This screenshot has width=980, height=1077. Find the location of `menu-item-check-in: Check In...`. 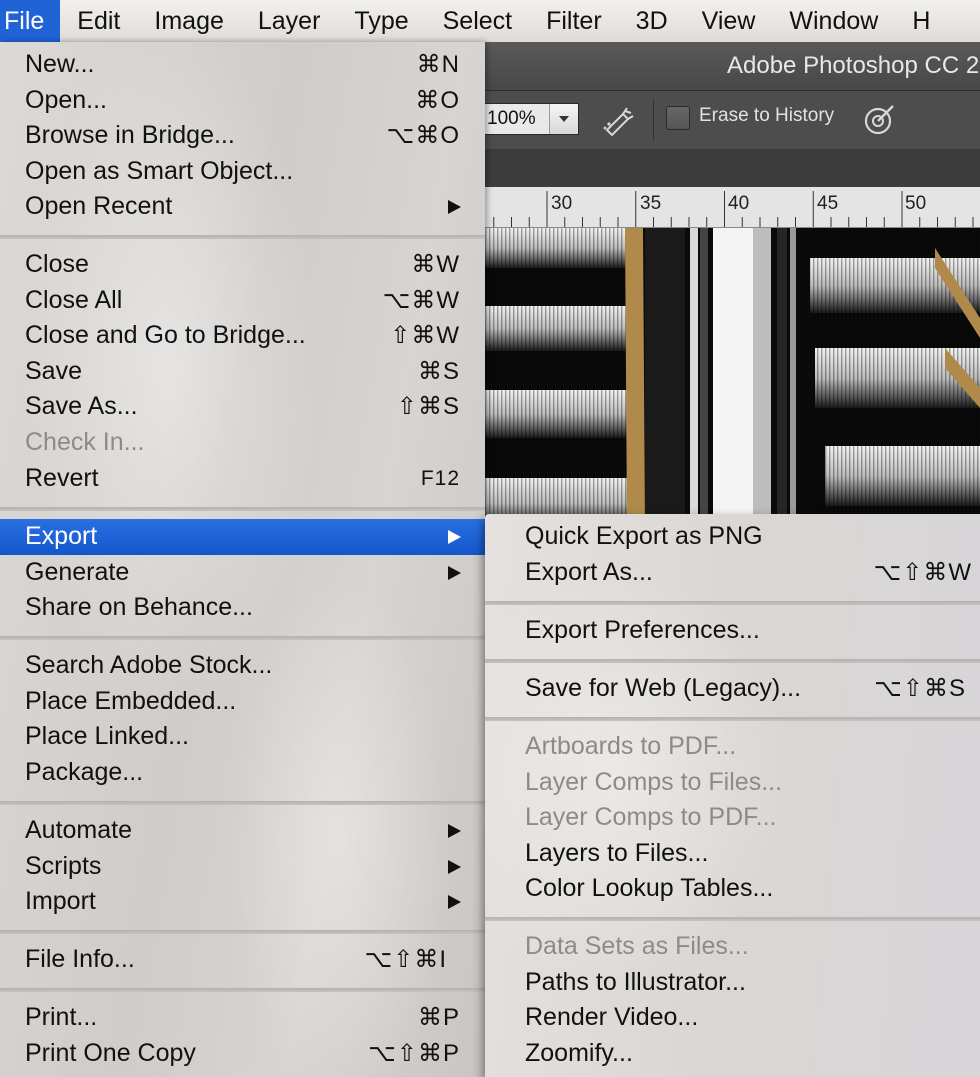

menu-item-check-in: Check In... is located at coordinates (85, 442).